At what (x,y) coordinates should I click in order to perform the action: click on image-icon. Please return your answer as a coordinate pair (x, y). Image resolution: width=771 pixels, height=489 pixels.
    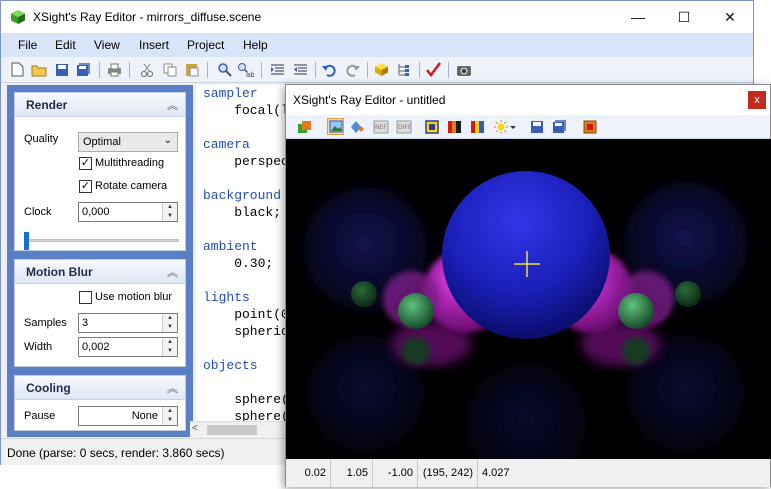
    Looking at the image, I should click on (589, 126).